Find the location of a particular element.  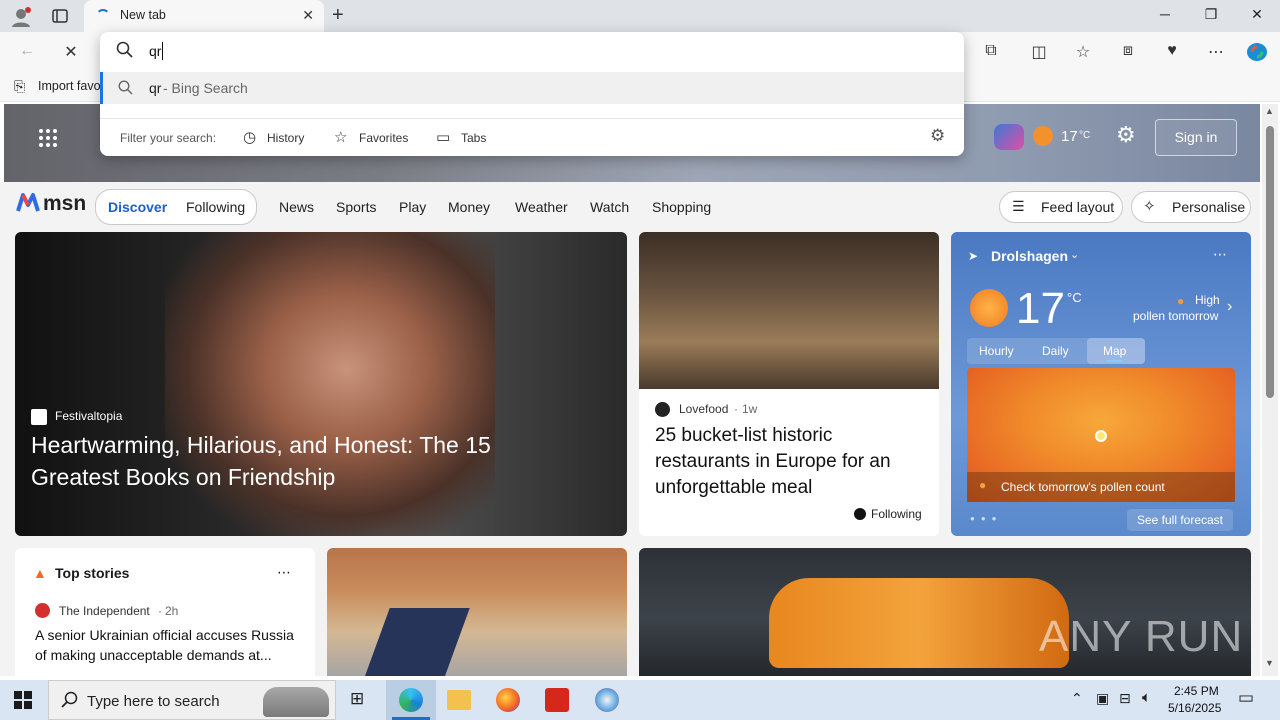

favorites-bar-item: Import favo is located at coordinates (69, 86).